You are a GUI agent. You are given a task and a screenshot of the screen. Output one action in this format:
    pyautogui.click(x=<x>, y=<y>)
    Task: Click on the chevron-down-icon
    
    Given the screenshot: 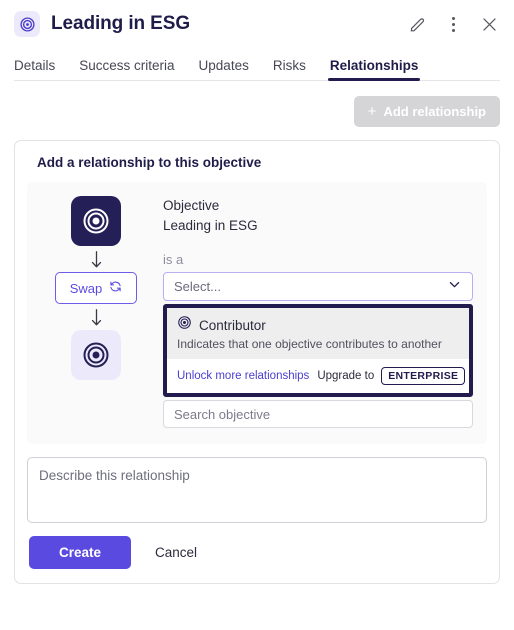 What is the action you would take?
    pyautogui.click(x=454, y=287)
    